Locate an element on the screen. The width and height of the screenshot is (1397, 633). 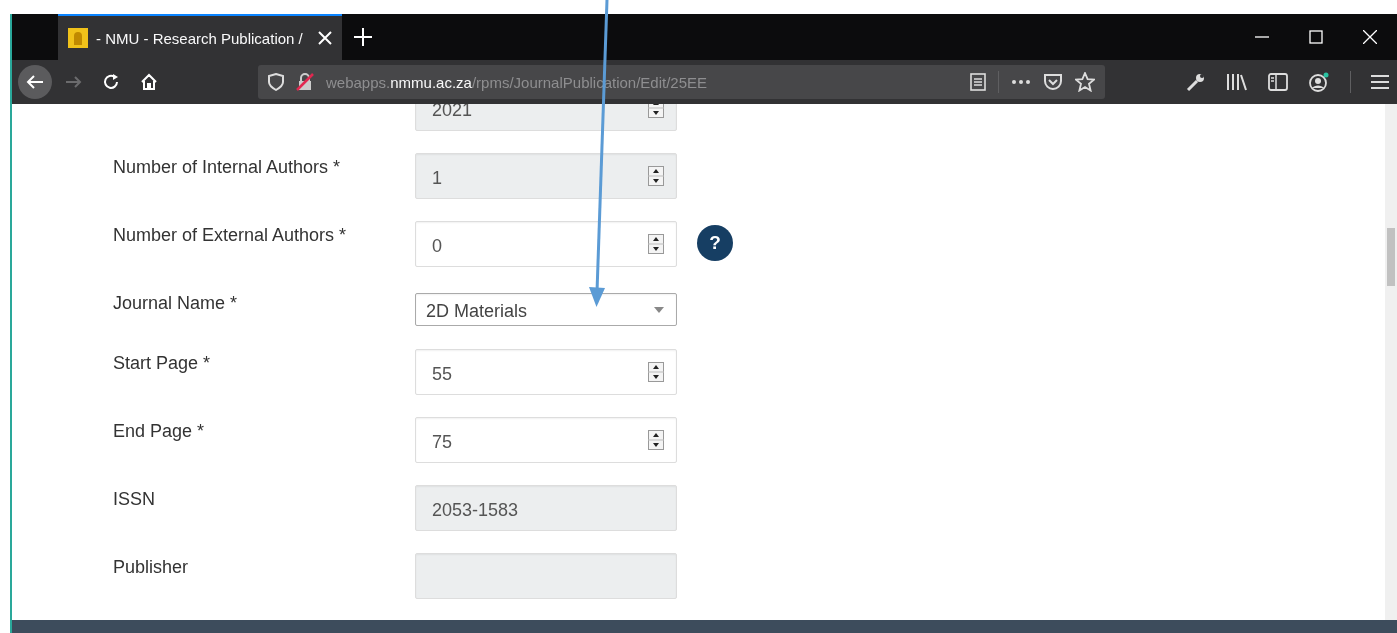
back-button is located at coordinates (35, 82).